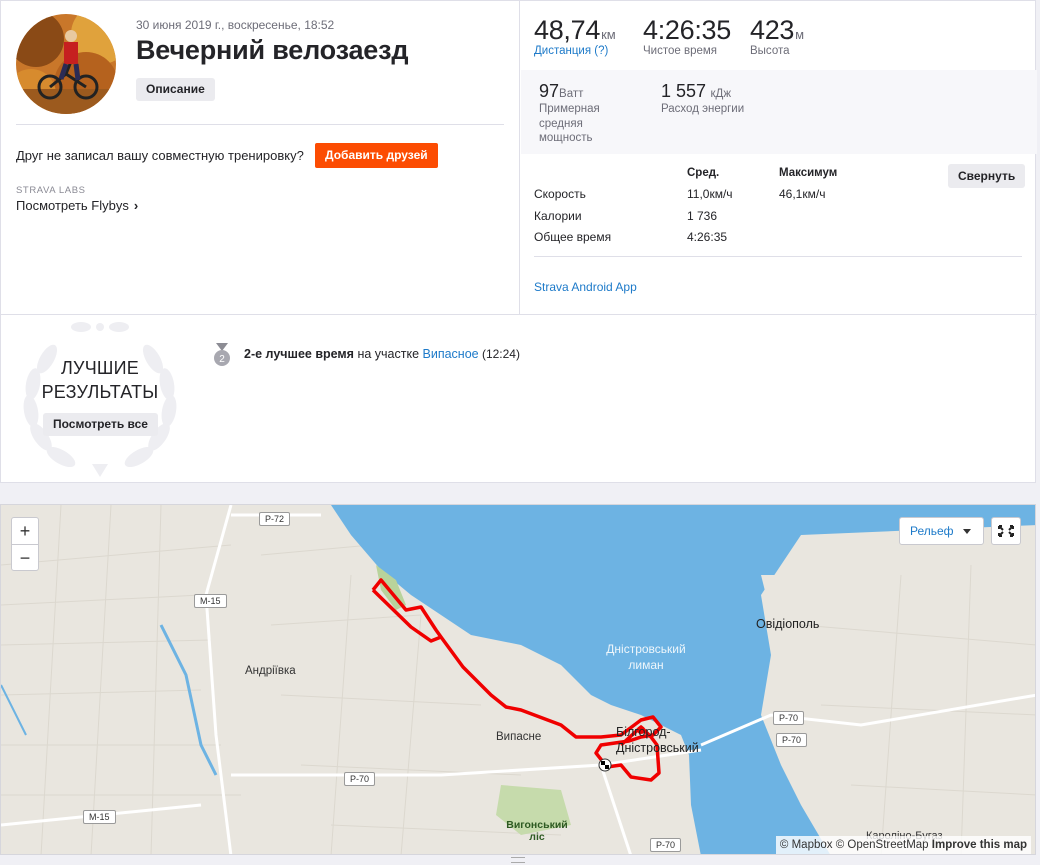 The height and width of the screenshot is (865, 1040). What do you see at coordinates (788, 624) in the screenshot?
I see `label-ovidiopol: Овідіополь` at bounding box center [788, 624].